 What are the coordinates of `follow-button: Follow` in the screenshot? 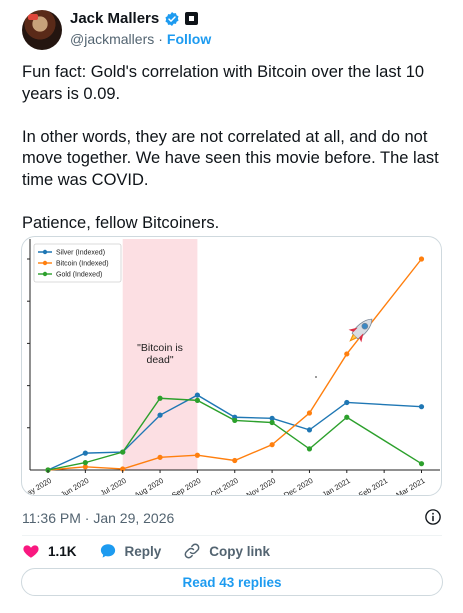 It's located at (189, 39).